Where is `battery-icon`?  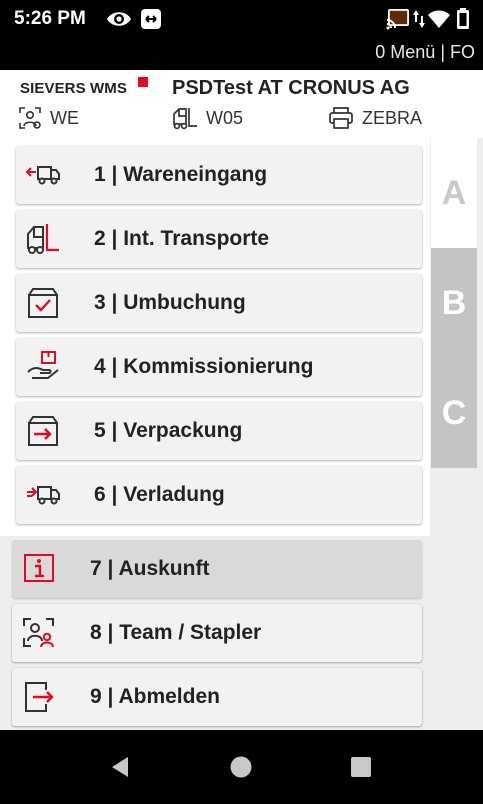 battery-icon is located at coordinates (463, 18).